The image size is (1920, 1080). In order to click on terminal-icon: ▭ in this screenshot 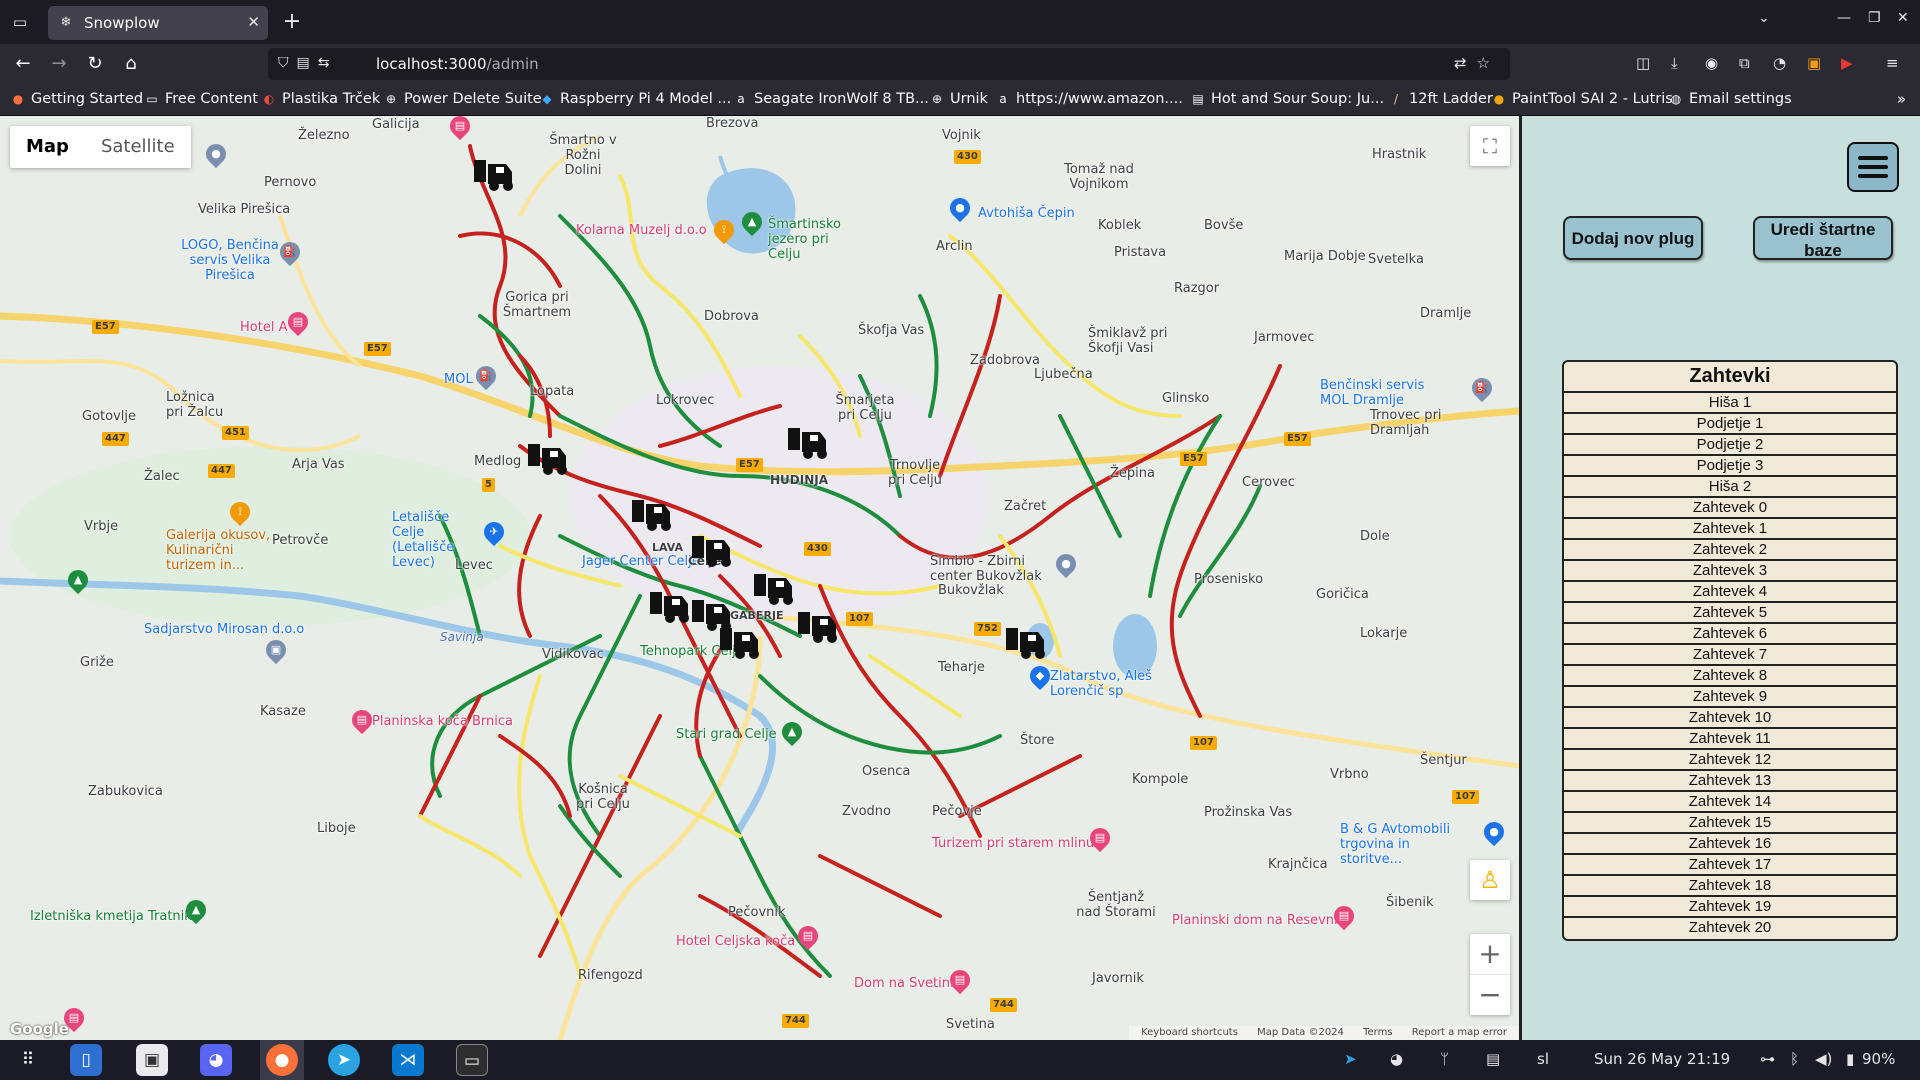, I will do `click(472, 1060)`.